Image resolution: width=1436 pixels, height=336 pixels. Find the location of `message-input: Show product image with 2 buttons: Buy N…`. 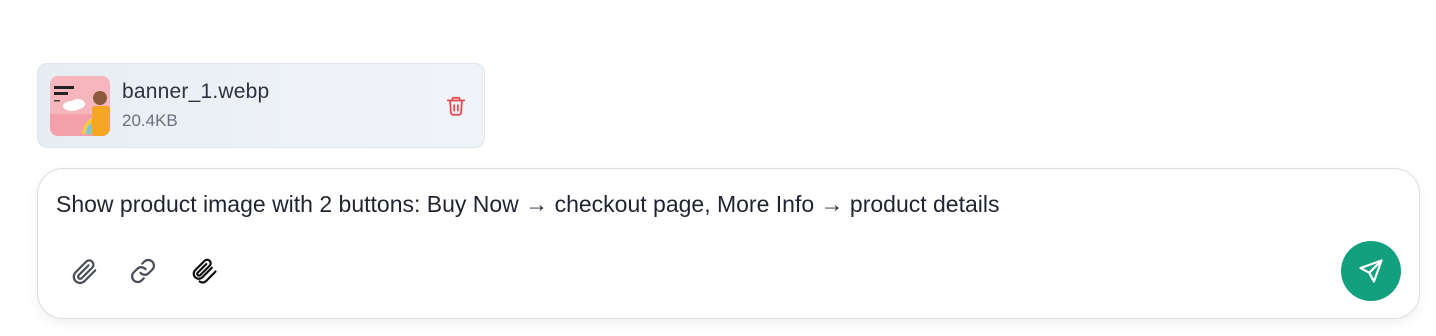

message-input: Show product image with 2 buttons: Buy N… is located at coordinates (528, 204).